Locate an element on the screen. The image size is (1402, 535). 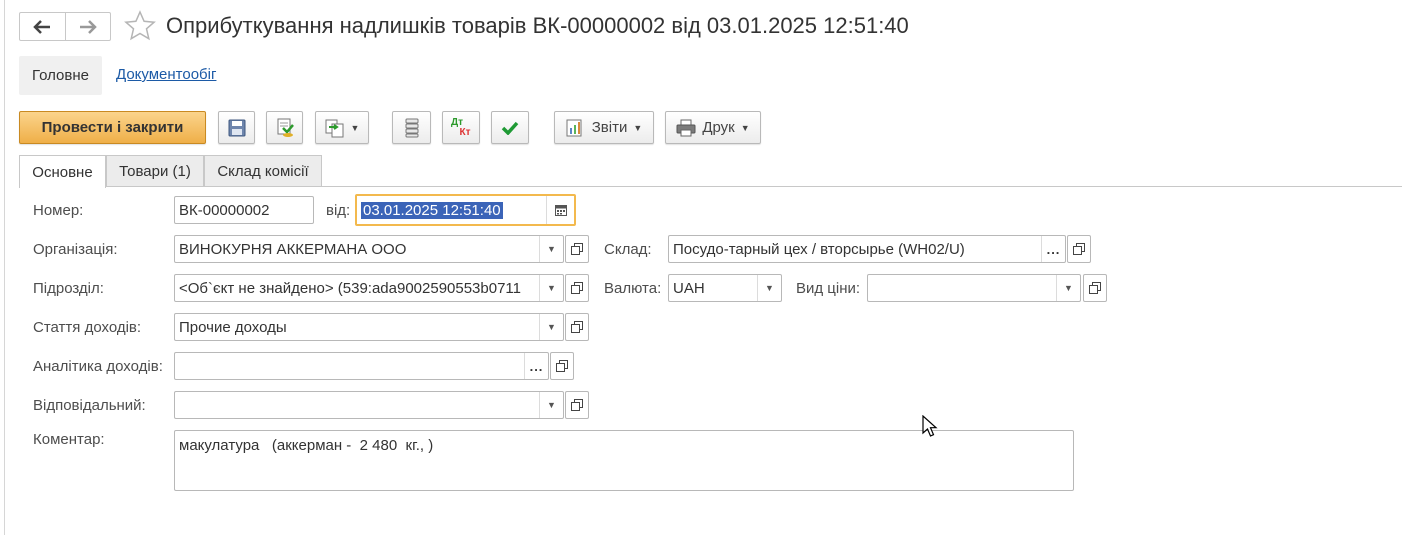
responsible-label: Відповідальний: is located at coordinates (89, 405).